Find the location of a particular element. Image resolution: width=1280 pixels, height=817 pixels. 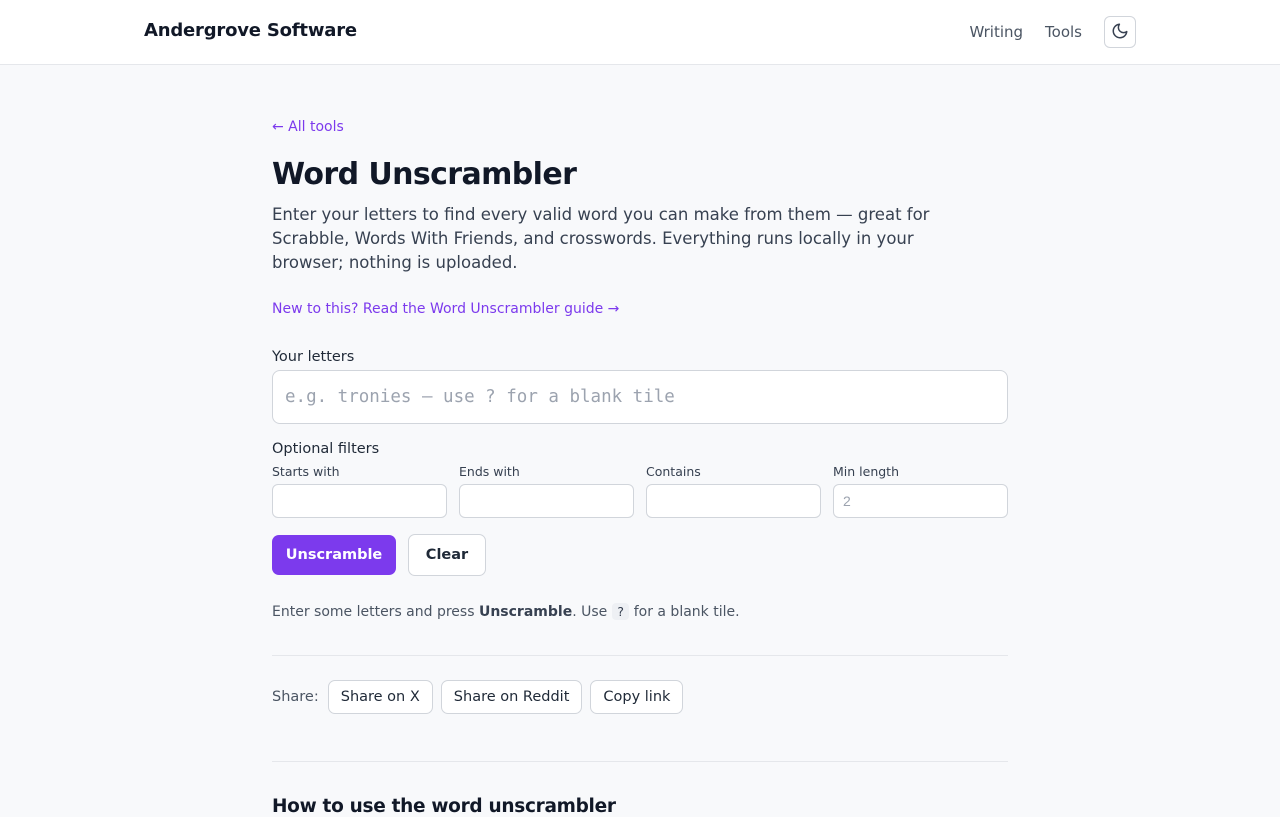

hint-code: ? is located at coordinates (620, 611).